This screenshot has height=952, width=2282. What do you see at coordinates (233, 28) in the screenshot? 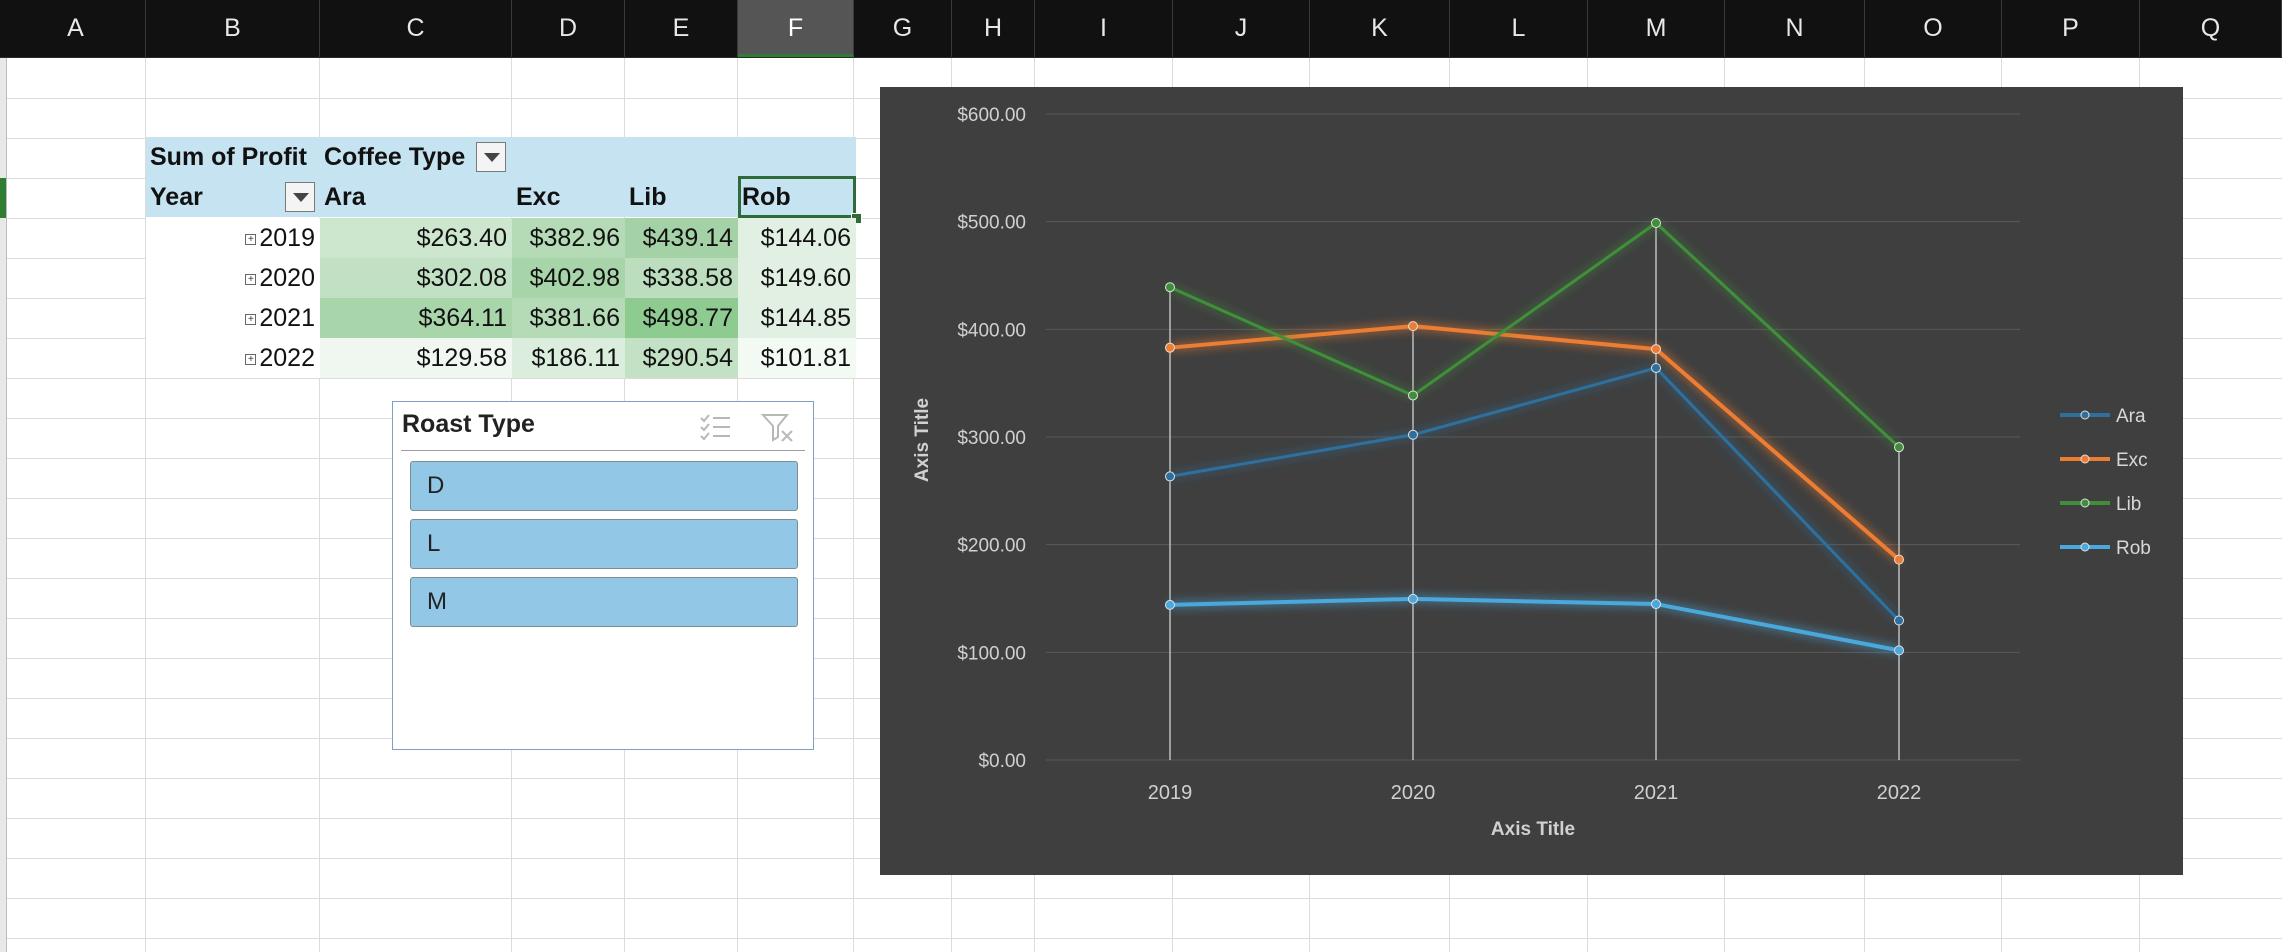
I see `column-header-b: B` at bounding box center [233, 28].